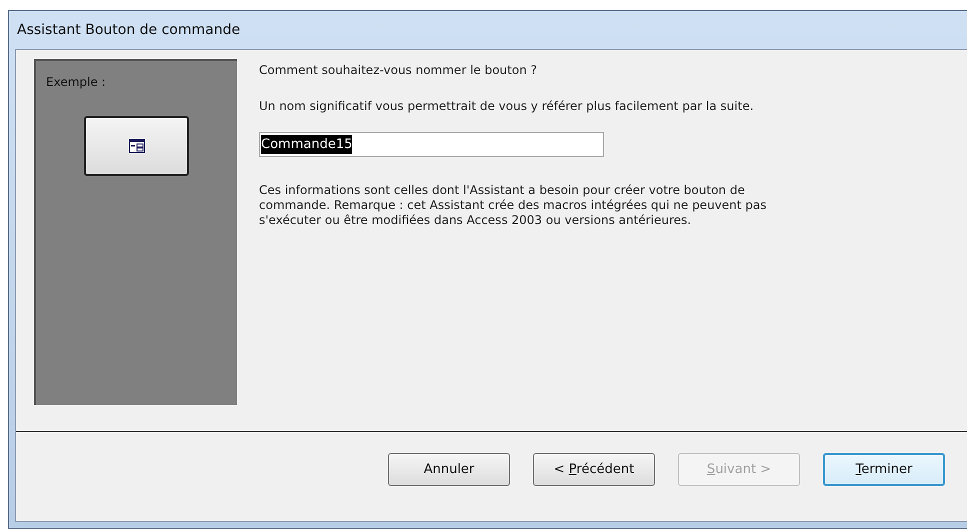 This screenshot has height=529, width=967. What do you see at coordinates (884, 469) in the screenshot?
I see `wizard-button: Terminer` at bounding box center [884, 469].